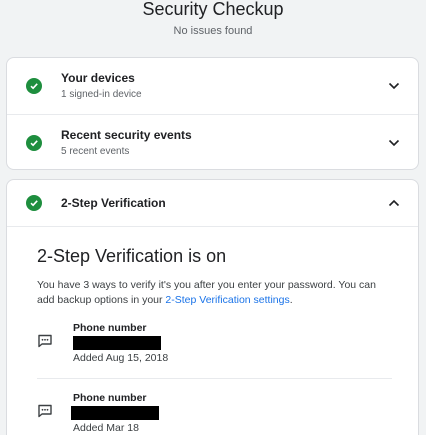 This screenshot has height=435, width=426. I want to click on verification-method-item: Phone number Added Aug 15, 2018, so click(212, 350).